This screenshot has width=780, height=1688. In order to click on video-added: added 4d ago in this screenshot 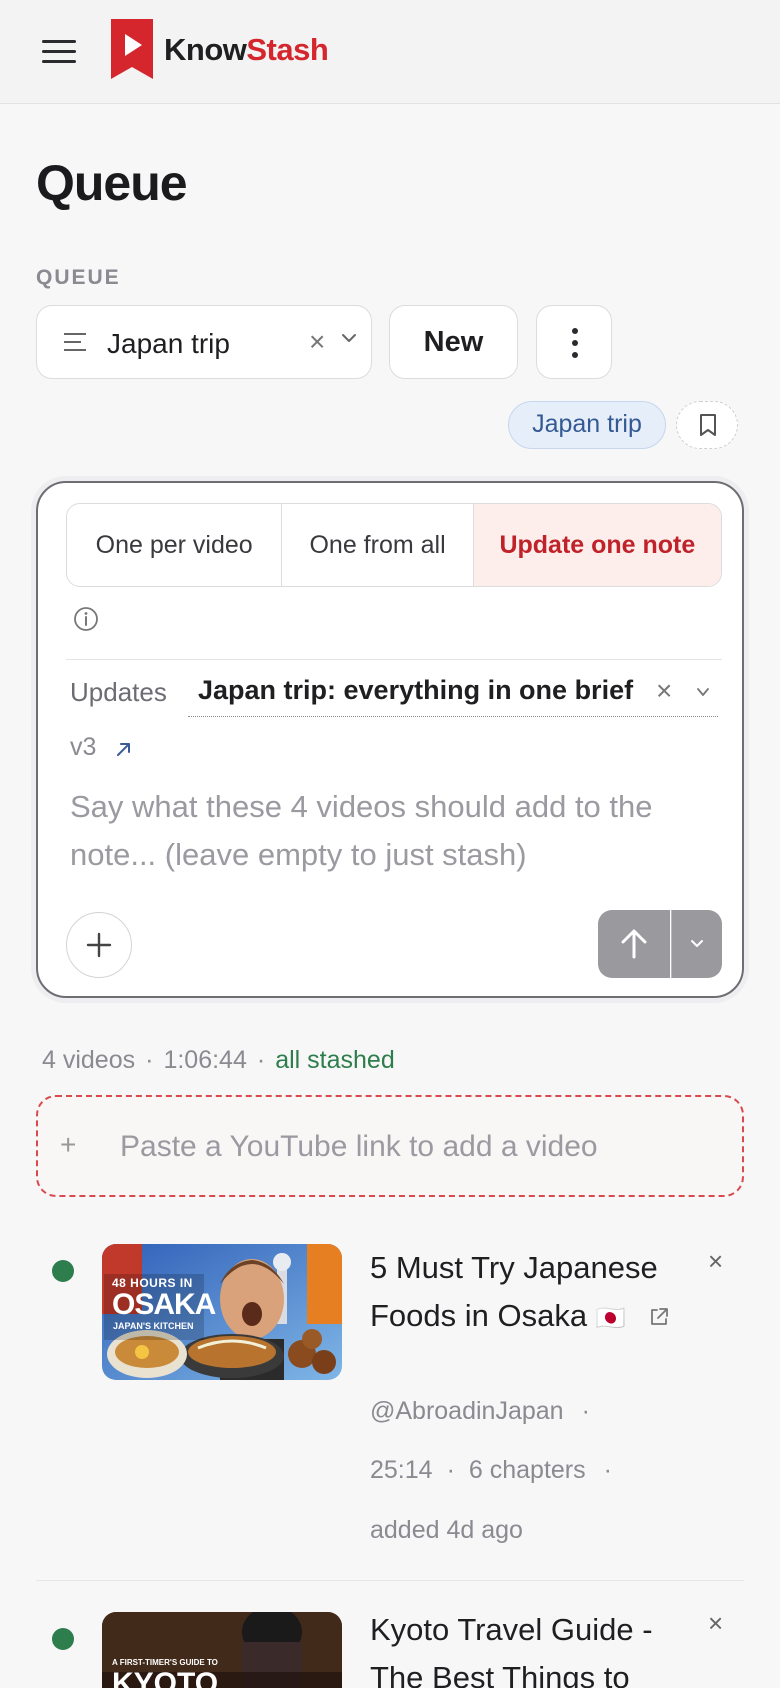, I will do `click(446, 1530)`.